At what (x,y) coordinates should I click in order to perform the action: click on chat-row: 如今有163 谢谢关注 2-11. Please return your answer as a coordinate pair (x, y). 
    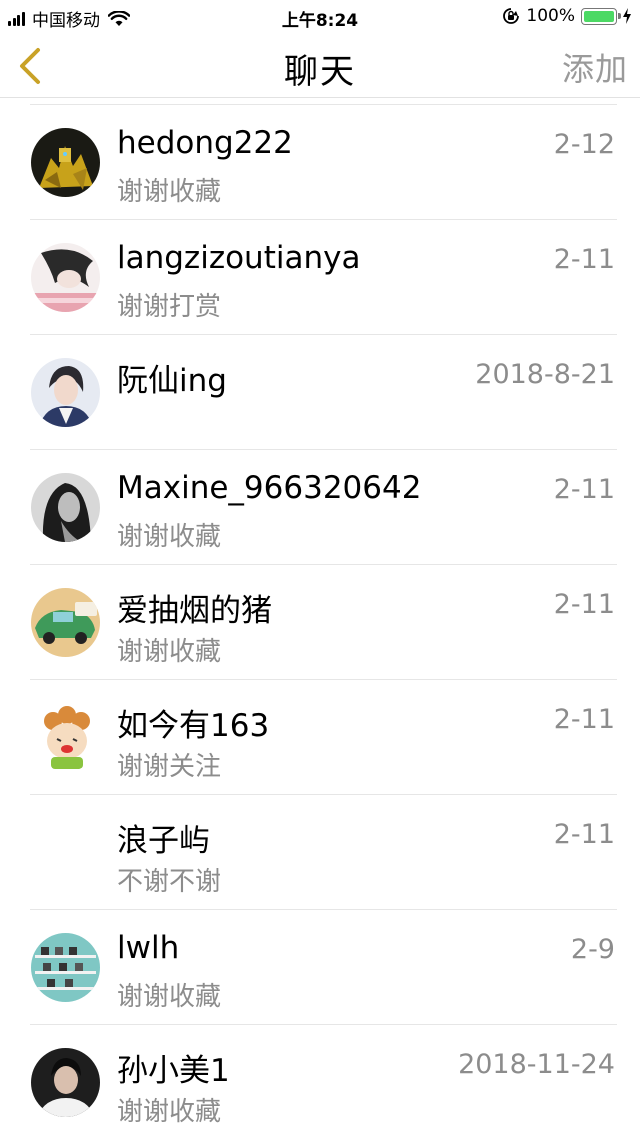
    Looking at the image, I should click on (320, 737).